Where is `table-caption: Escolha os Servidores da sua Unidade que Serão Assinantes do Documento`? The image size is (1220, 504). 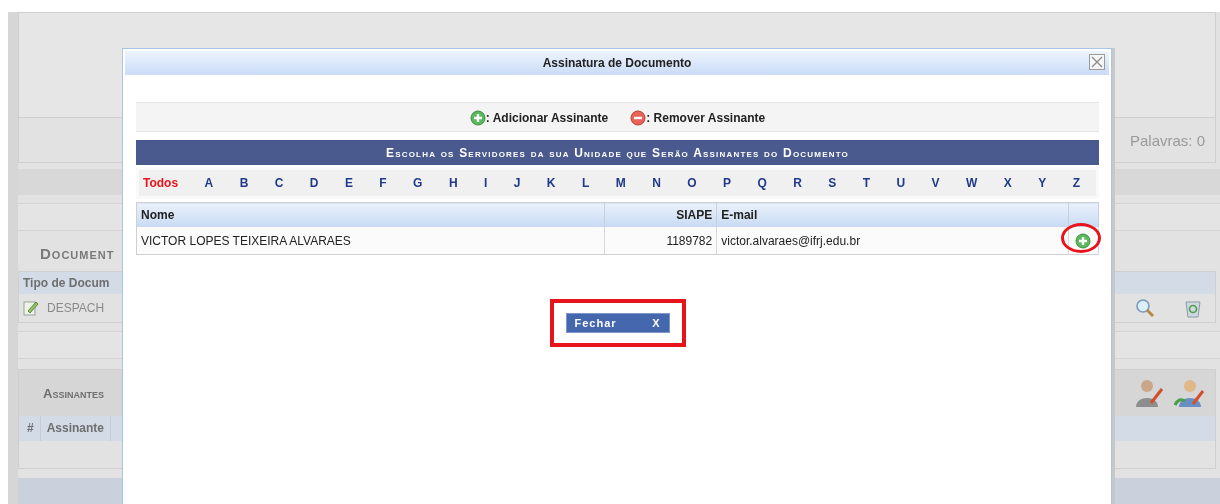
table-caption: Escolha os Servidores da sua Unidade que Serão Assinantes do Documento is located at coordinates (617, 152).